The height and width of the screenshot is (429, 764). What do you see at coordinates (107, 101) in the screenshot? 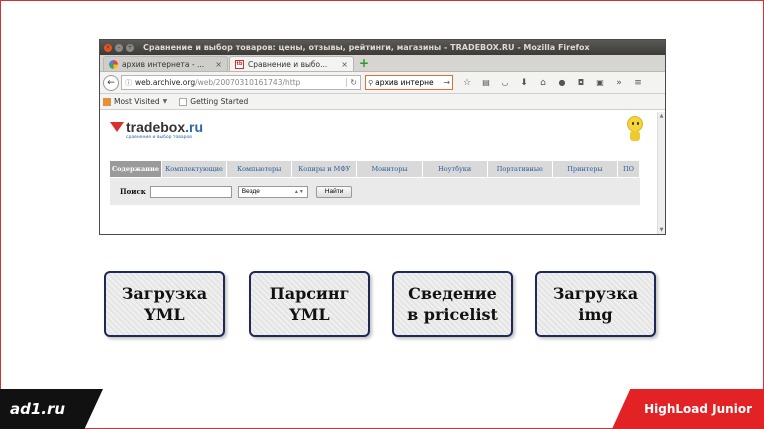
I see `folder-icon` at bounding box center [107, 101].